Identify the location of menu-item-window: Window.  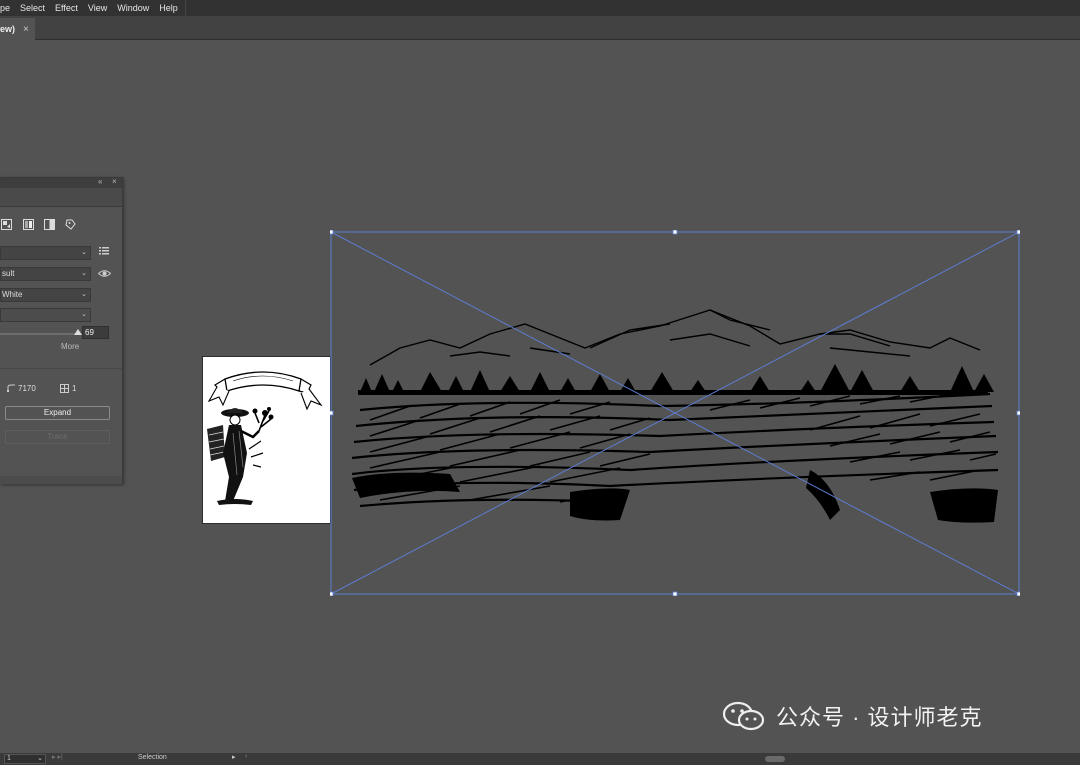
(133, 8).